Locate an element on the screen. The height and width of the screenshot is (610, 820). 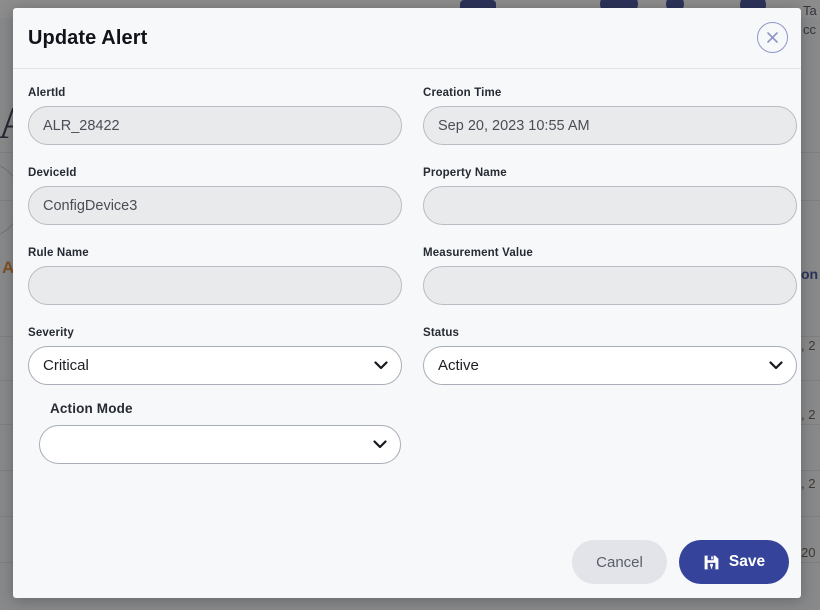
field-property-name: Property Name is located at coordinates (610, 196).